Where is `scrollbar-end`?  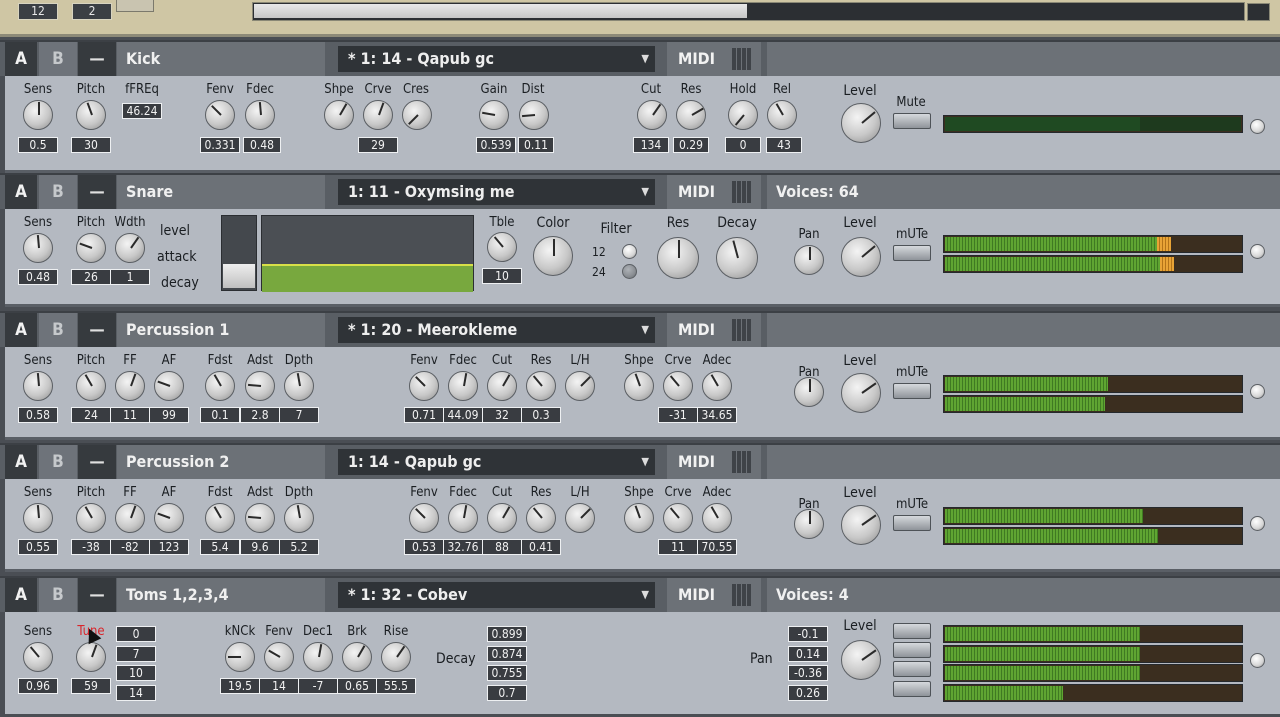
scrollbar-end is located at coordinates (1258, 12).